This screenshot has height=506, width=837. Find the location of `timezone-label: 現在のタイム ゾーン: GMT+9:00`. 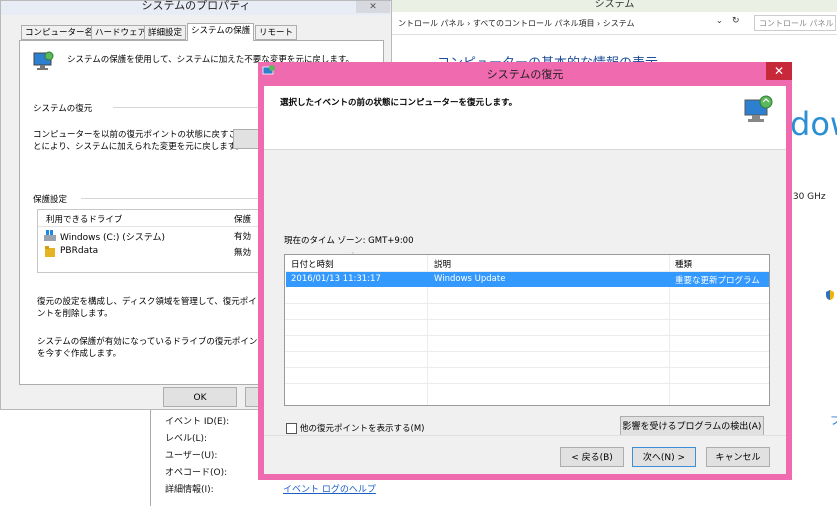

timezone-label: 現在のタイム ゾーン: GMT+9:00 is located at coordinates (349, 241).